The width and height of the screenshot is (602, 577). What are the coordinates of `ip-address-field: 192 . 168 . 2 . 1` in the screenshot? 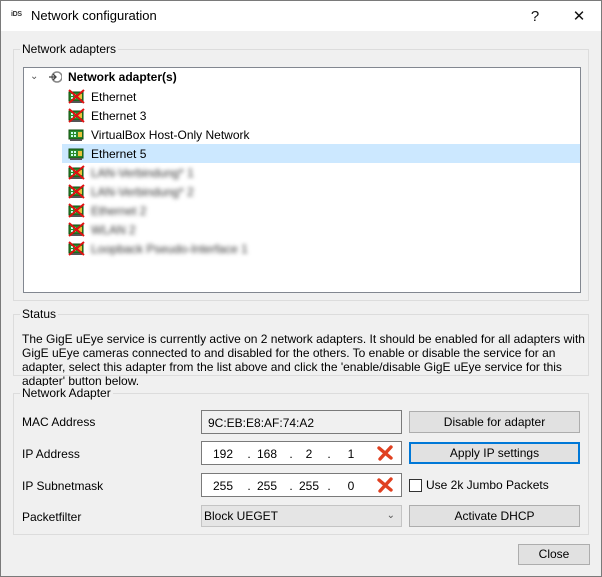 It's located at (301, 453).